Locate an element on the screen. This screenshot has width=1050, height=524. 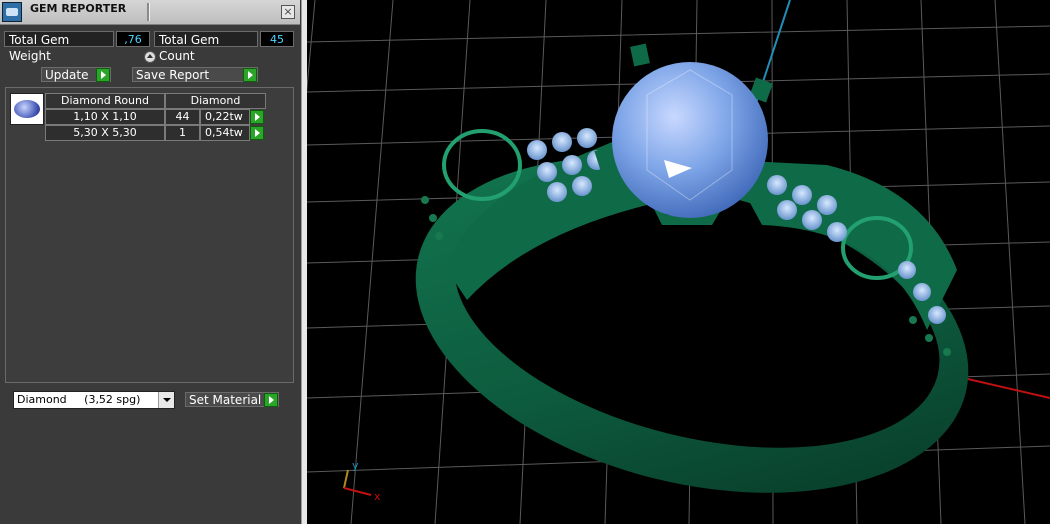
row-1-count: 44 is located at coordinates (182, 117).